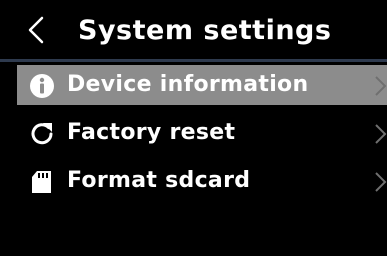 Image resolution: width=387 pixels, height=256 pixels. Describe the element at coordinates (42, 86) in the screenshot. I see `info-icon` at that location.